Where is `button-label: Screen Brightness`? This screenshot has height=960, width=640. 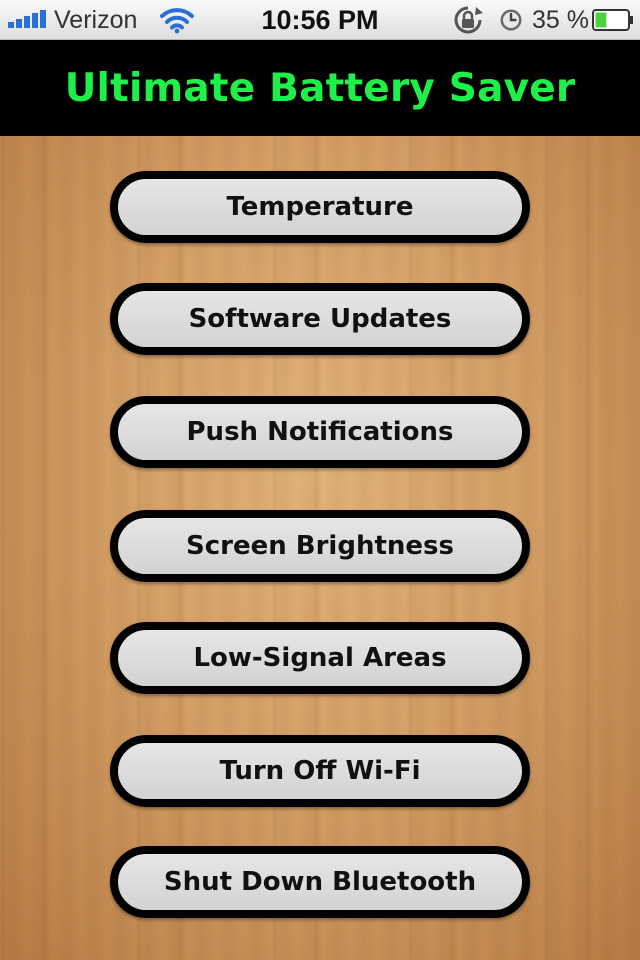 button-label: Screen Brightness is located at coordinates (320, 546).